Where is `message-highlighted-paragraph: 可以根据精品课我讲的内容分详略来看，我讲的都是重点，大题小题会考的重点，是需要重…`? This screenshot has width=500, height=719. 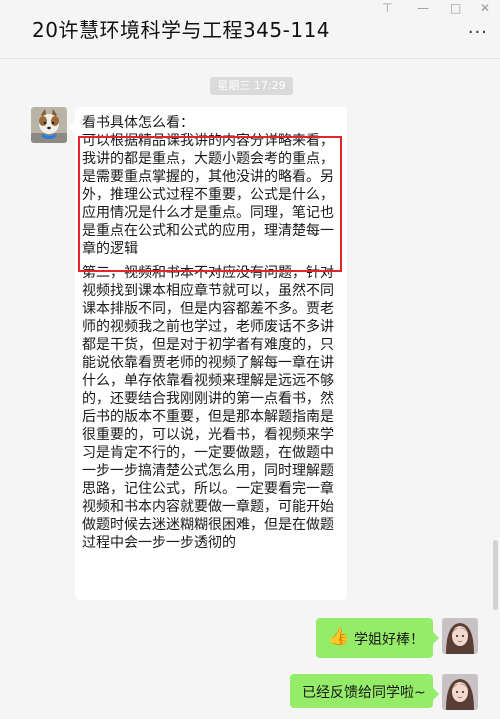 message-highlighted-paragraph: 可以根据精品课我讲的内容分详略来看，我讲的都是重点，大题小题会考的重点，是需要重… is located at coordinates (208, 195).